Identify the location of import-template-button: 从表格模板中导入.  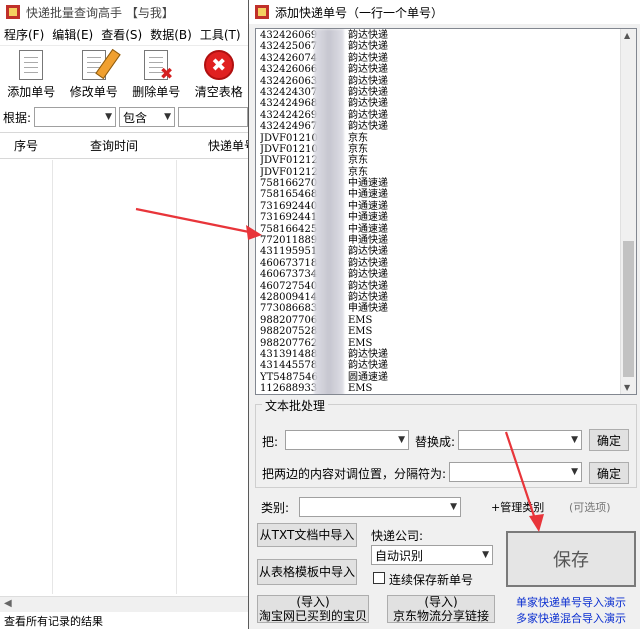
(307, 572).